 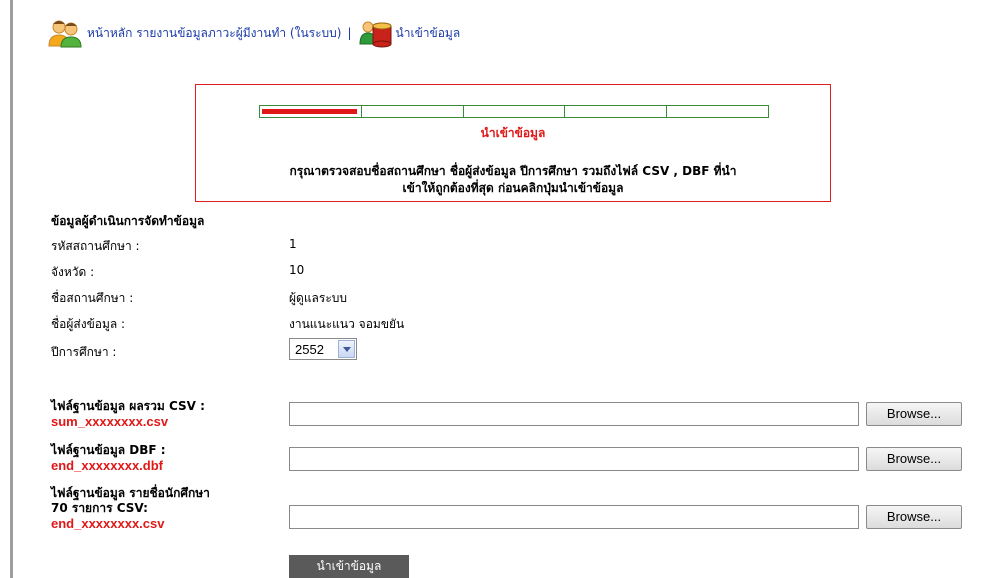 I want to click on file-label-text-2: 70 รายการ CSV:, so click(x=99, y=508).